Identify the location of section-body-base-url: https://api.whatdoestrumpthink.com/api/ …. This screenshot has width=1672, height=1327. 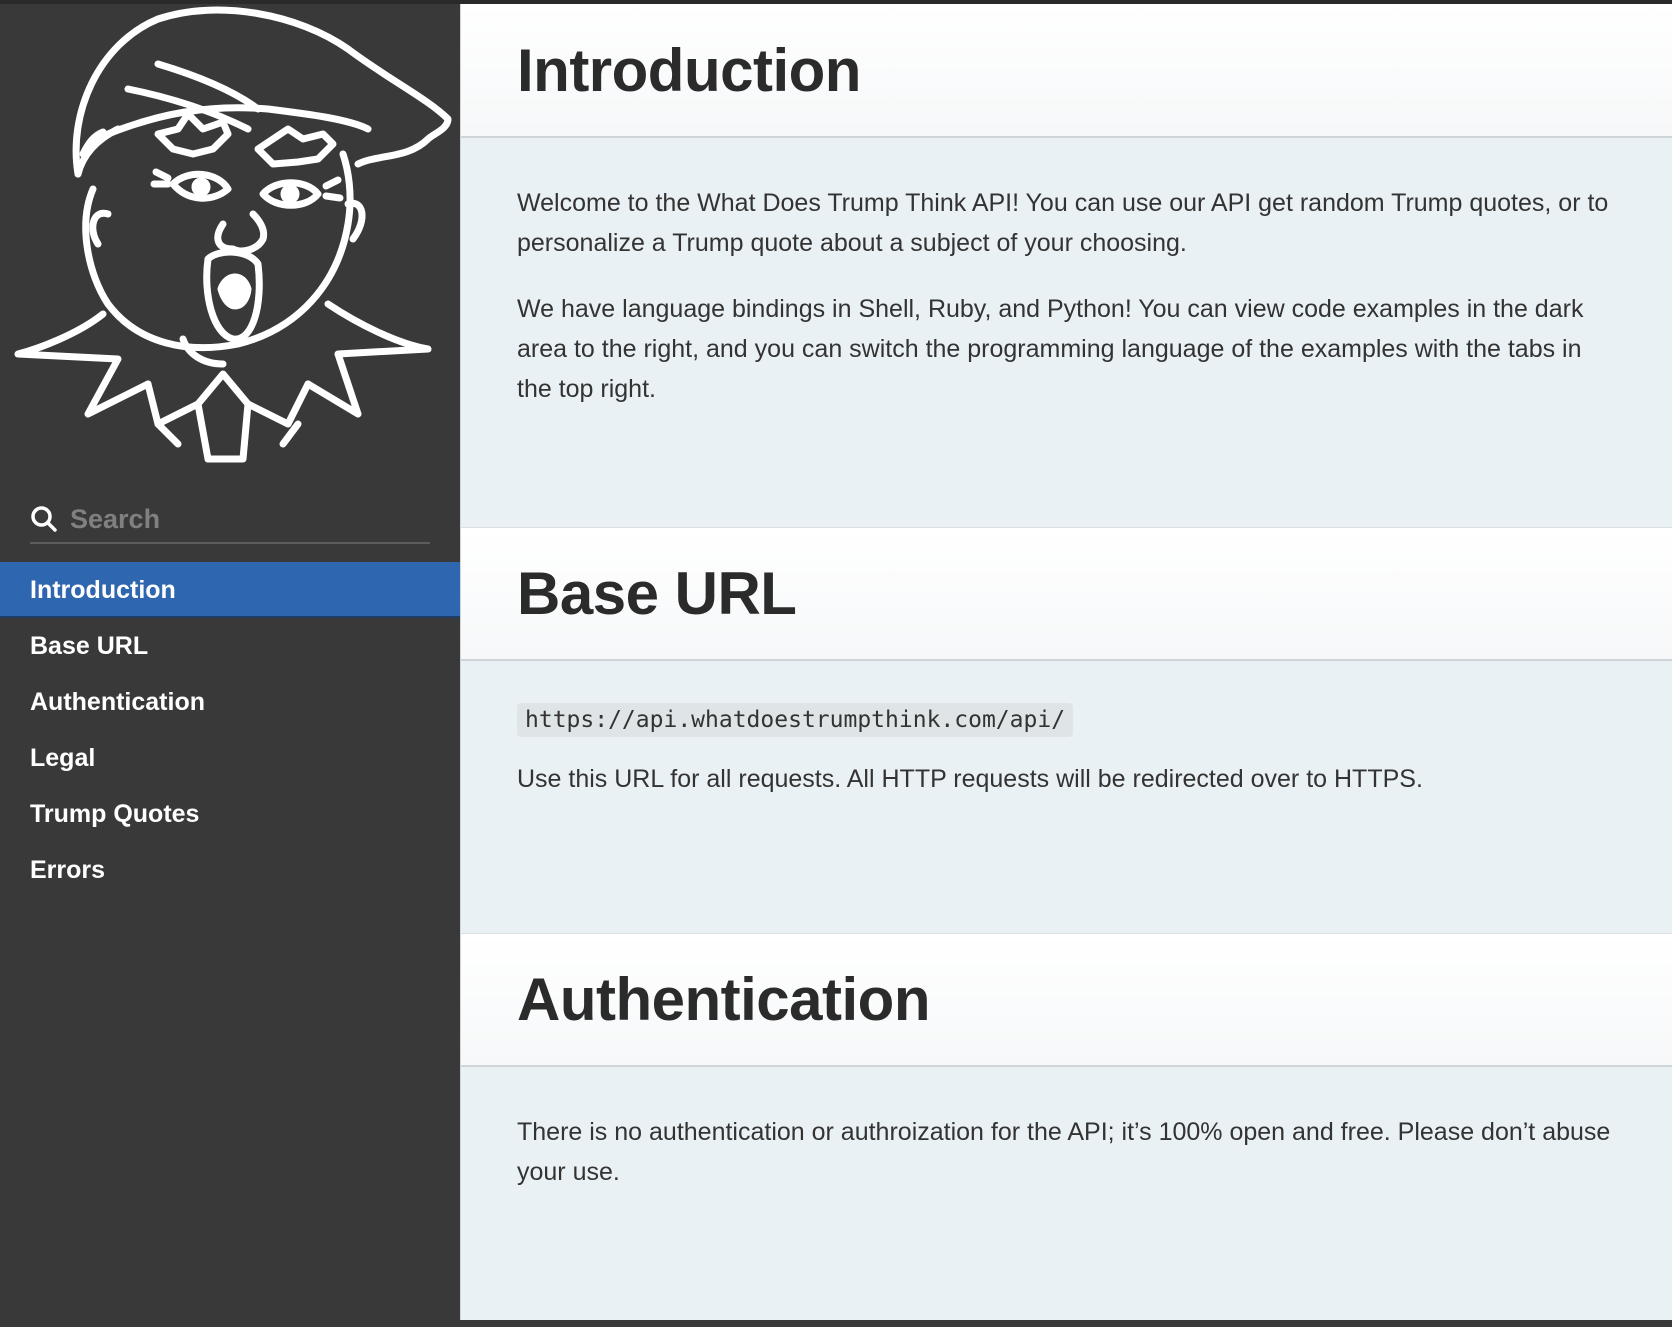
(1066, 797).